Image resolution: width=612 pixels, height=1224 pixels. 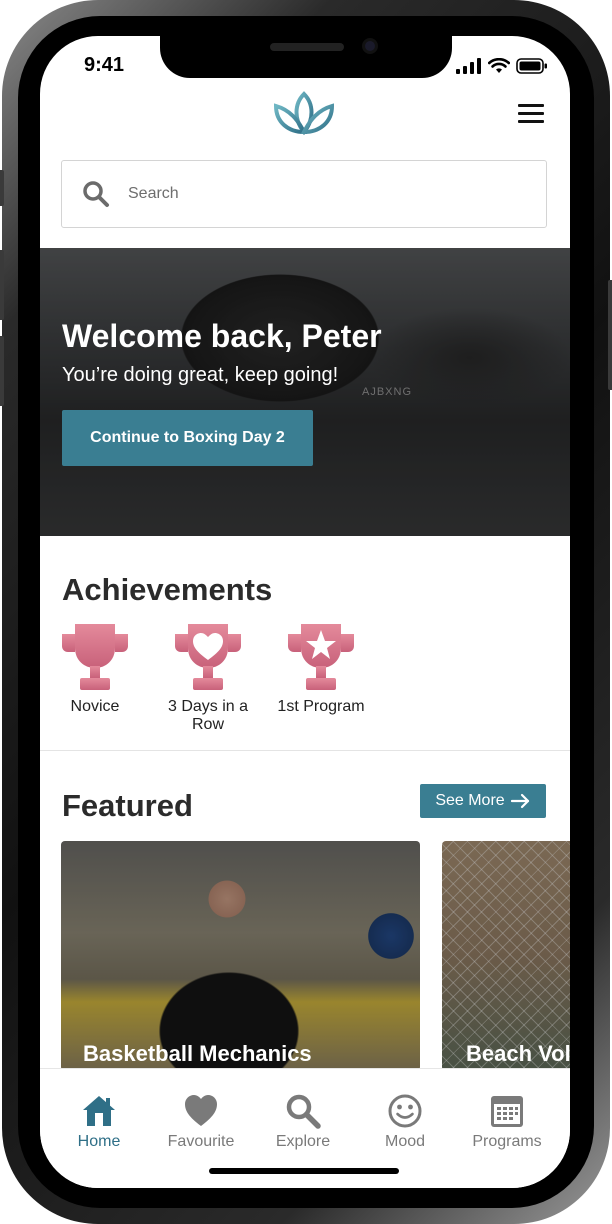 What do you see at coordinates (304, 114) in the screenshot?
I see `lotus-icon` at bounding box center [304, 114].